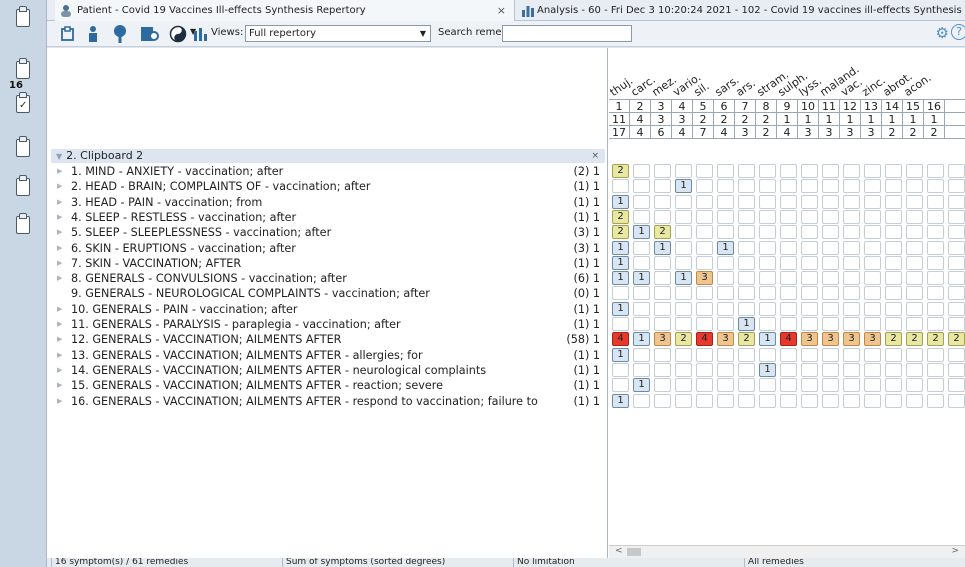 The image size is (965, 567). Describe the element at coordinates (397, 562) in the screenshot. I see `status-sort: Sum of symptoms (sorted degrees)` at that location.